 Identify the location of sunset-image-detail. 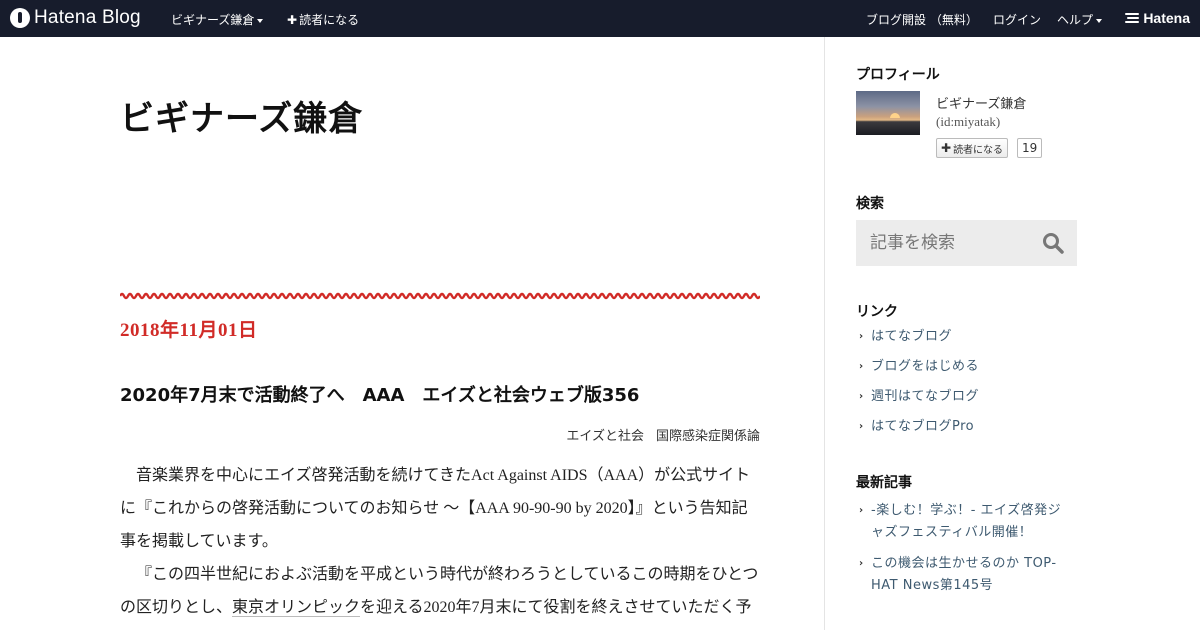
(895, 115).